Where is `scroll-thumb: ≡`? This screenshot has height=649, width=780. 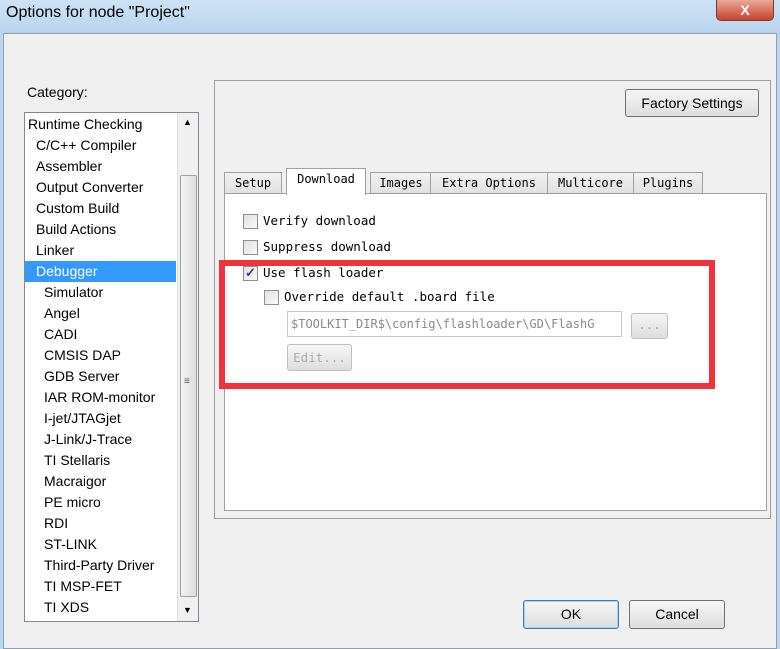
scroll-thumb: ≡ is located at coordinates (188, 386).